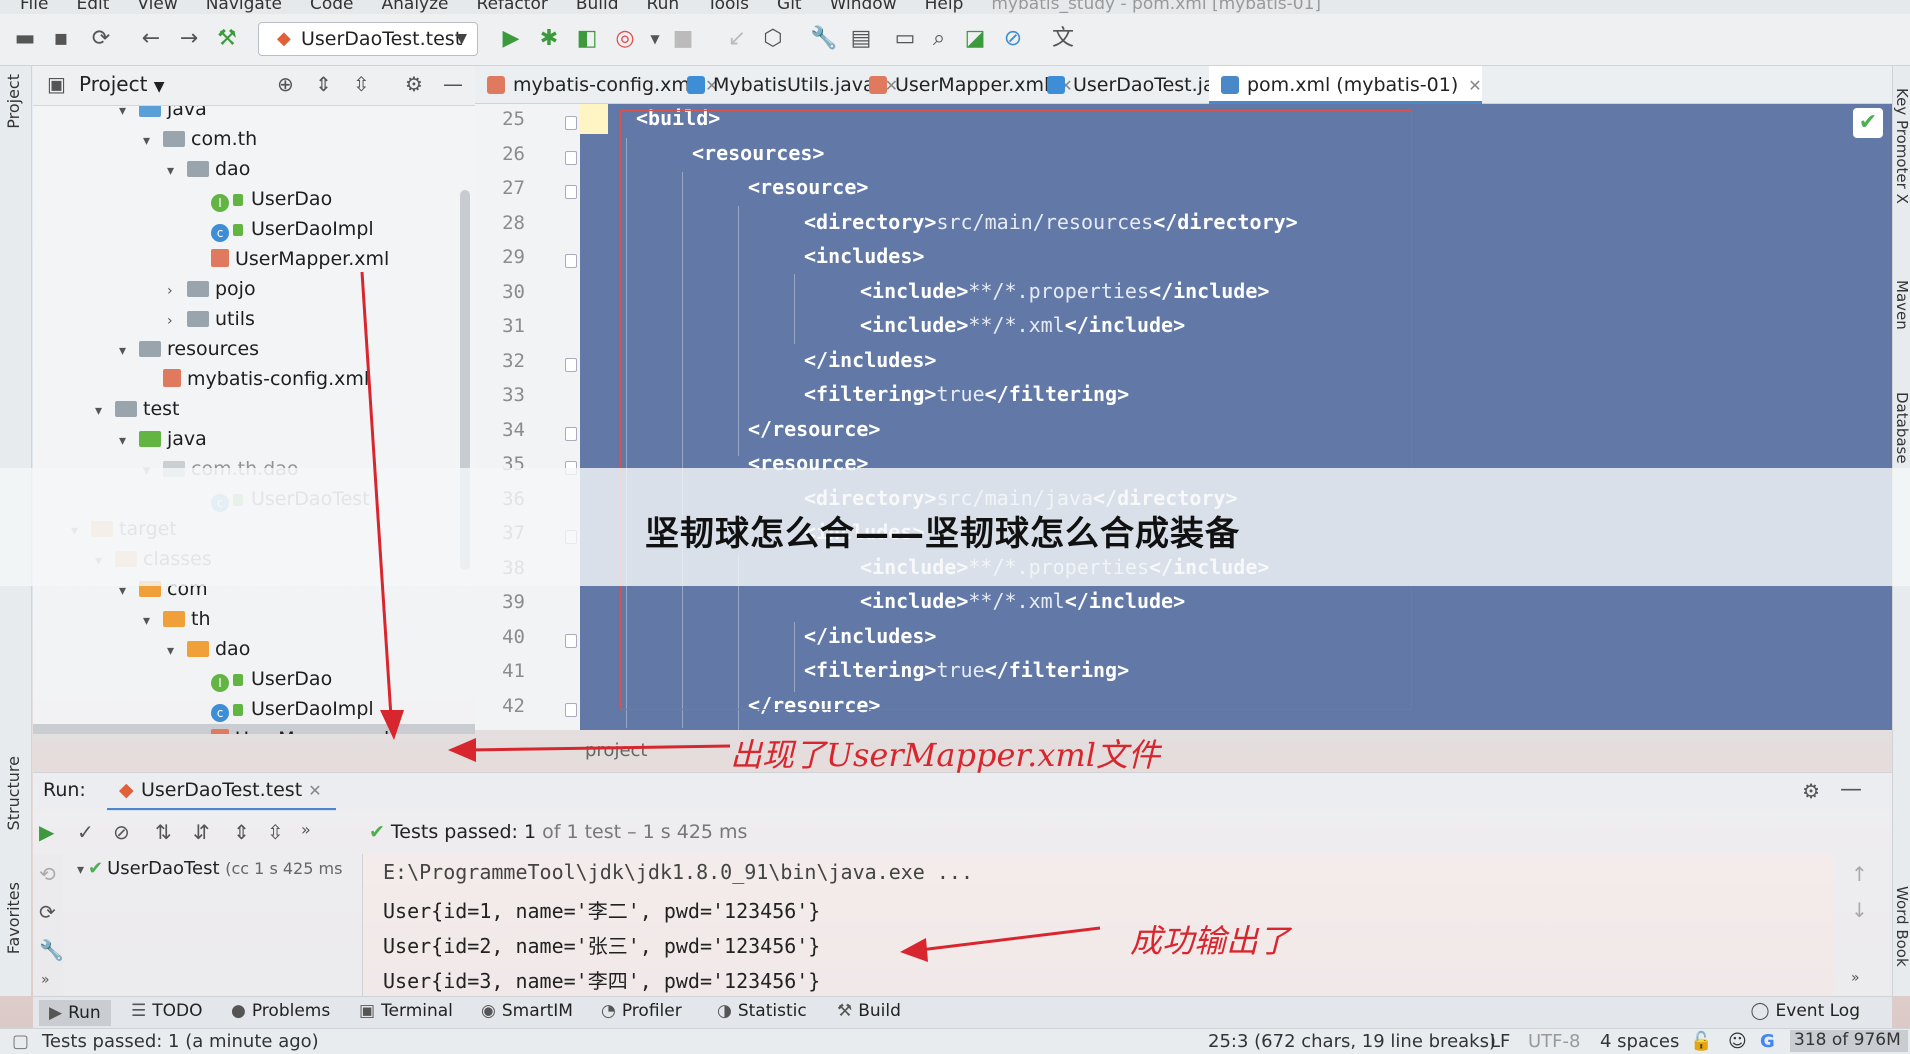  Describe the element at coordinates (163, 832) in the screenshot. I see `sort-alpha-icon: ⇅` at that location.